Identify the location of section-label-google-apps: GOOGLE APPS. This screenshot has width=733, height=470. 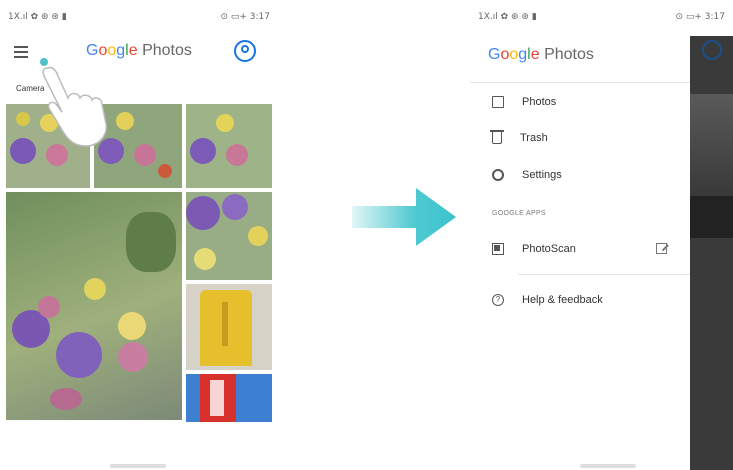
(519, 213).